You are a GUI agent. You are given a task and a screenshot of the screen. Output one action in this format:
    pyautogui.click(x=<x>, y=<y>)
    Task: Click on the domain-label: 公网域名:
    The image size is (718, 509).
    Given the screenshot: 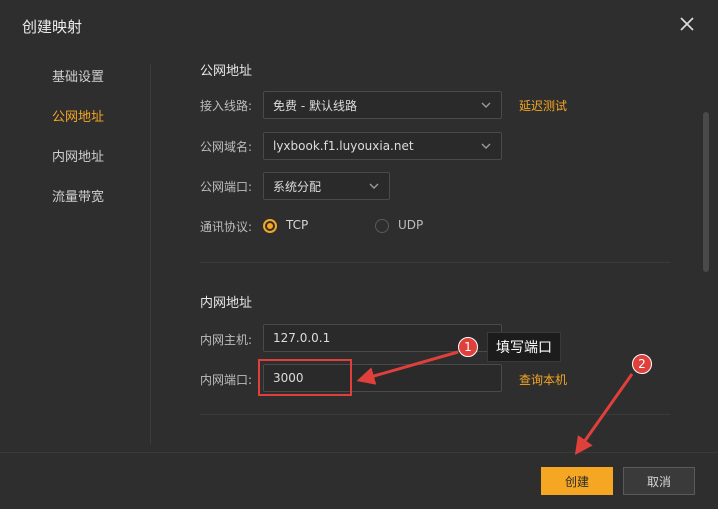 What is the action you would take?
    pyautogui.click(x=226, y=147)
    